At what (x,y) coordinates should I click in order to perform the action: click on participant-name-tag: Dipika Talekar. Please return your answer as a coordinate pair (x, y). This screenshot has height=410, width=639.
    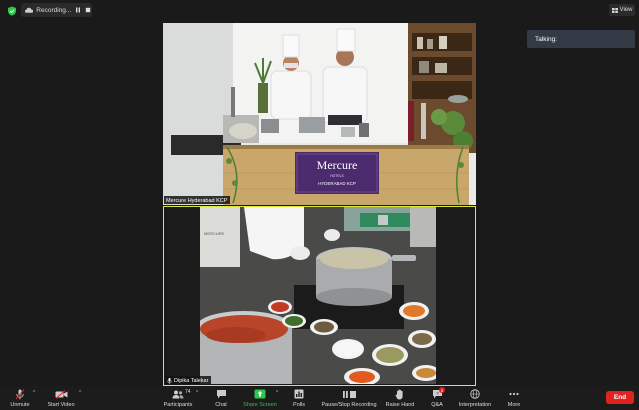
    Looking at the image, I should click on (188, 380).